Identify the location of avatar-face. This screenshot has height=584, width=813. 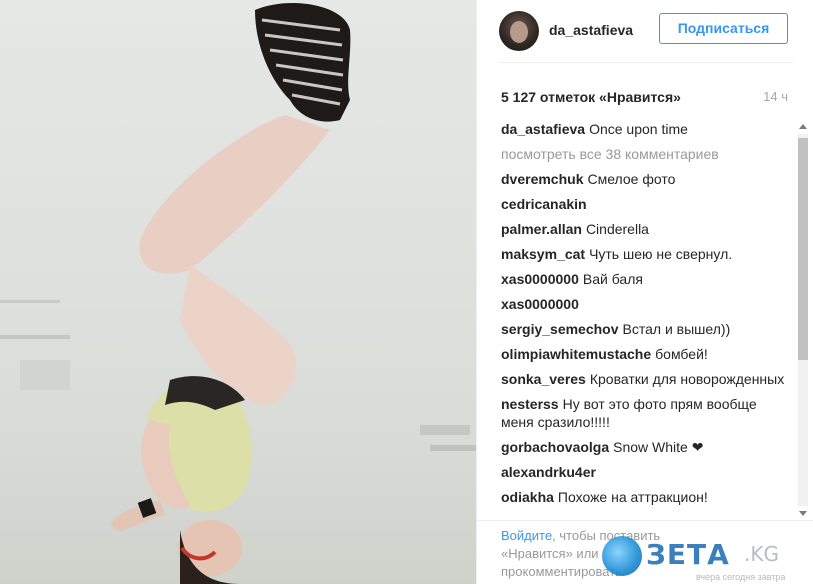
(519, 32).